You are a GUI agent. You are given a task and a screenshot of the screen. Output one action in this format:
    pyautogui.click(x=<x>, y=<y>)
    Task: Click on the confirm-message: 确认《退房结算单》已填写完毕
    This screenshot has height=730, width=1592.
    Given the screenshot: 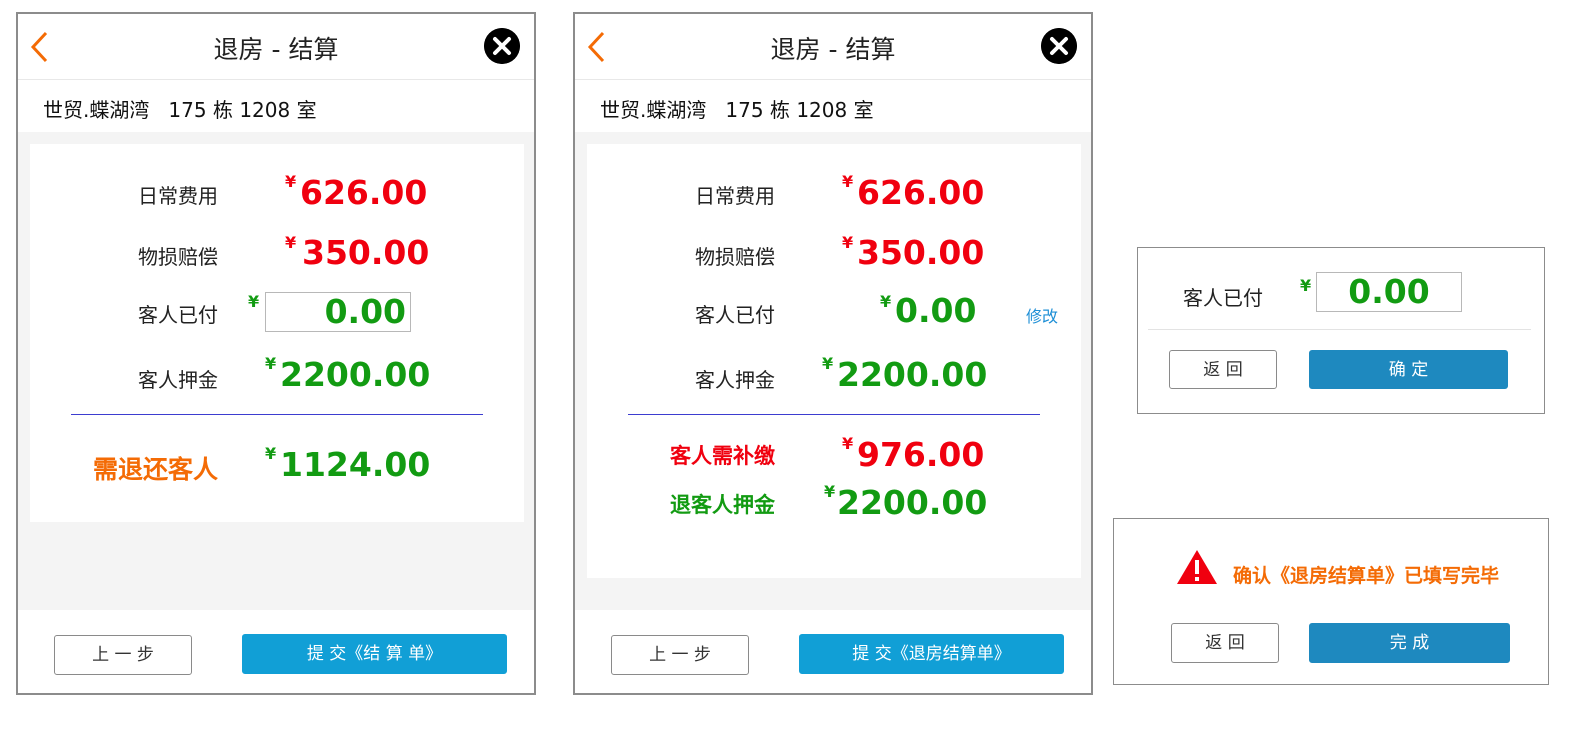 What is the action you would take?
    pyautogui.click(x=1366, y=576)
    